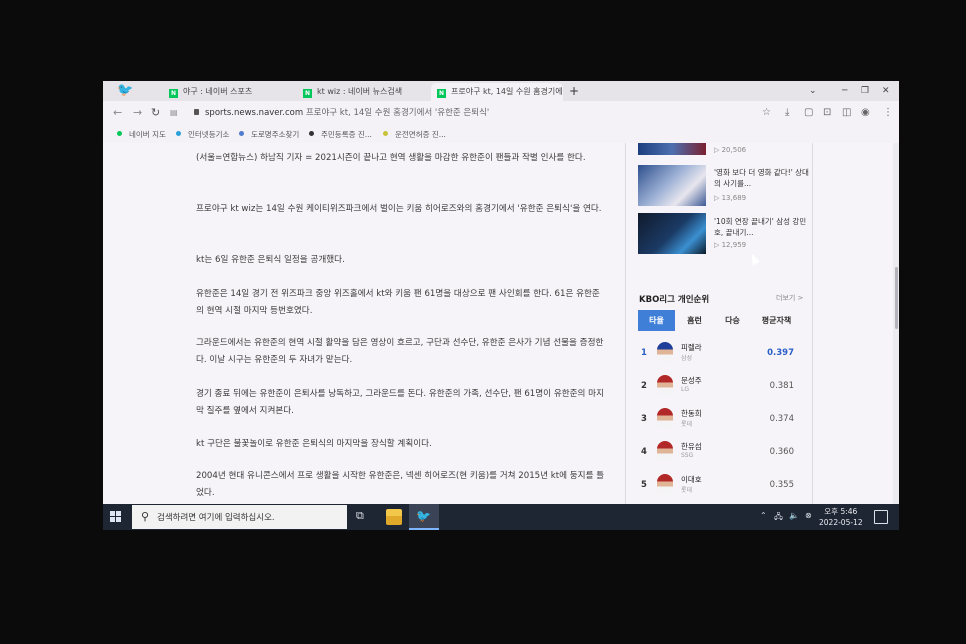 The image size is (966, 644). I want to click on file-explorer-icon, so click(394, 517).